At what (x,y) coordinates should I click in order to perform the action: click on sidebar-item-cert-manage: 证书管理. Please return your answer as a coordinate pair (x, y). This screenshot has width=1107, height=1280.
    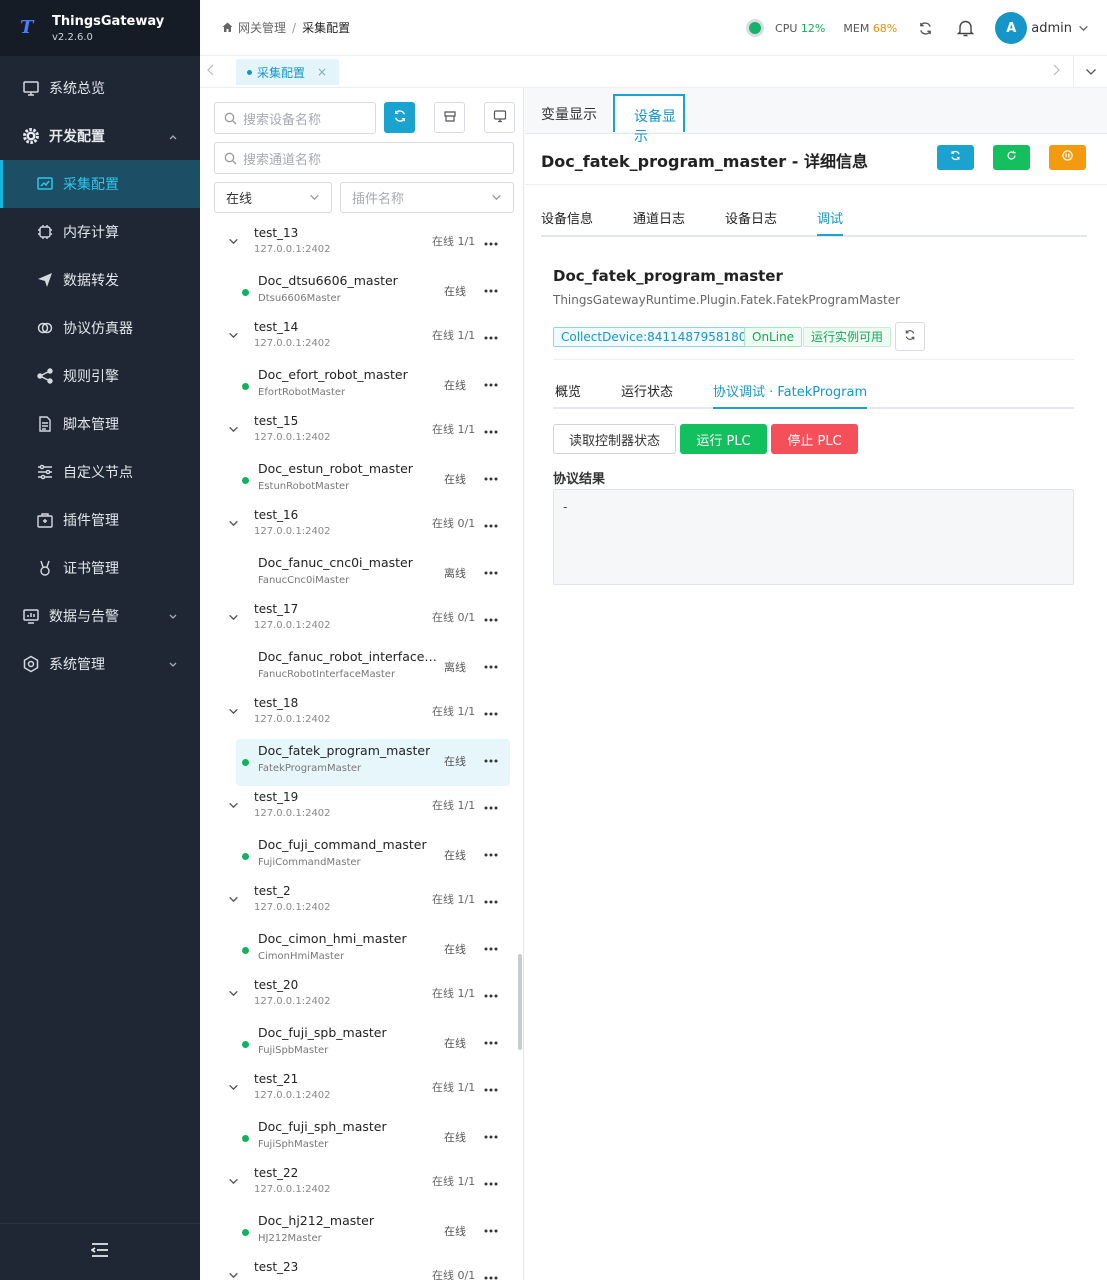
    Looking at the image, I should click on (100, 568).